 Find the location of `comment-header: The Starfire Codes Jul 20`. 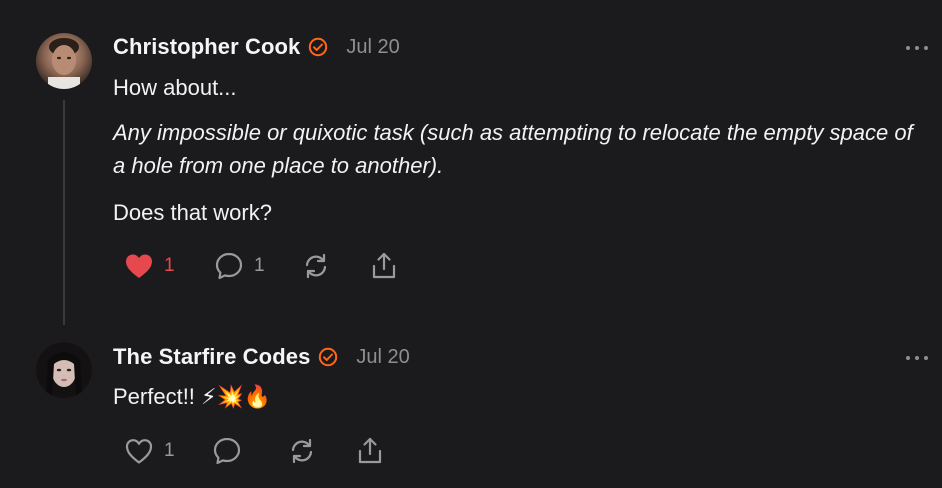

comment-header: The Starfire Codes Jul 20 is located at coordinates (261, 357).